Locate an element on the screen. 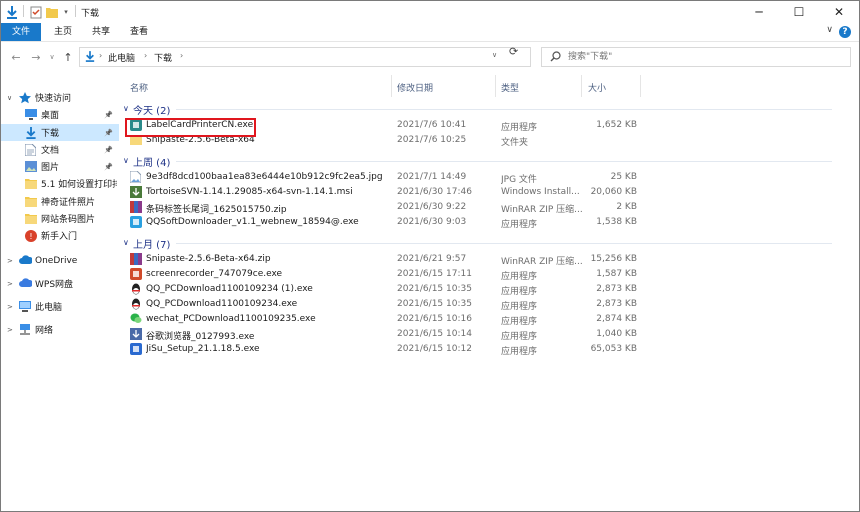 The width and height of the screenshot is (860, 512). tab-file: 文件 is located at coordinates (21, 32).